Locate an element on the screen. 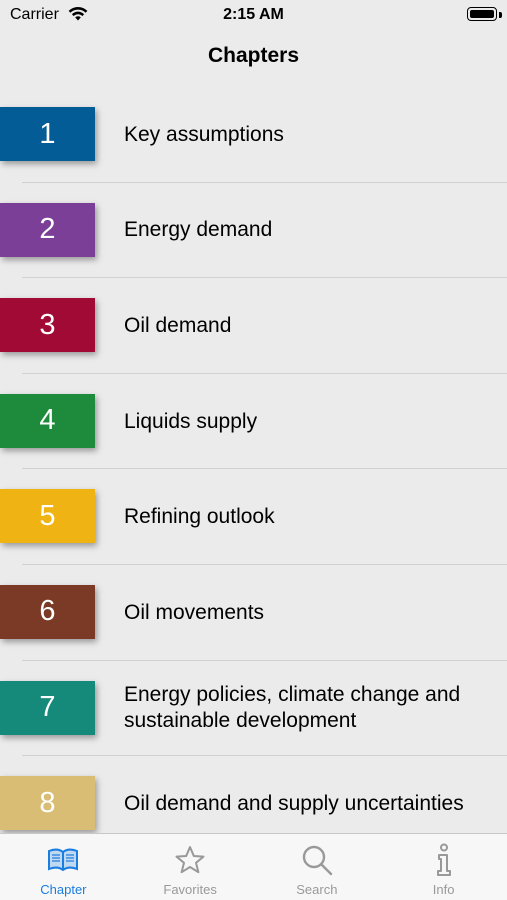 Image resolution: width=507 pixels, height=900 pixels. chapter-number-badge: 2 is located at coordinates (47, 229).